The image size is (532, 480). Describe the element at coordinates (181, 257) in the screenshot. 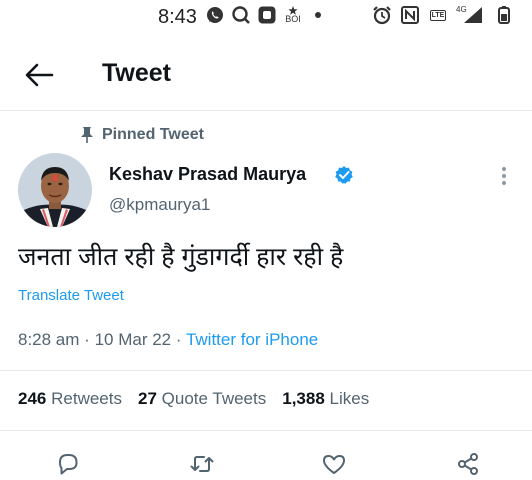

I see `tweet-text: जनता जीत रही है गुंडागर्दी हार रही है` at that location.